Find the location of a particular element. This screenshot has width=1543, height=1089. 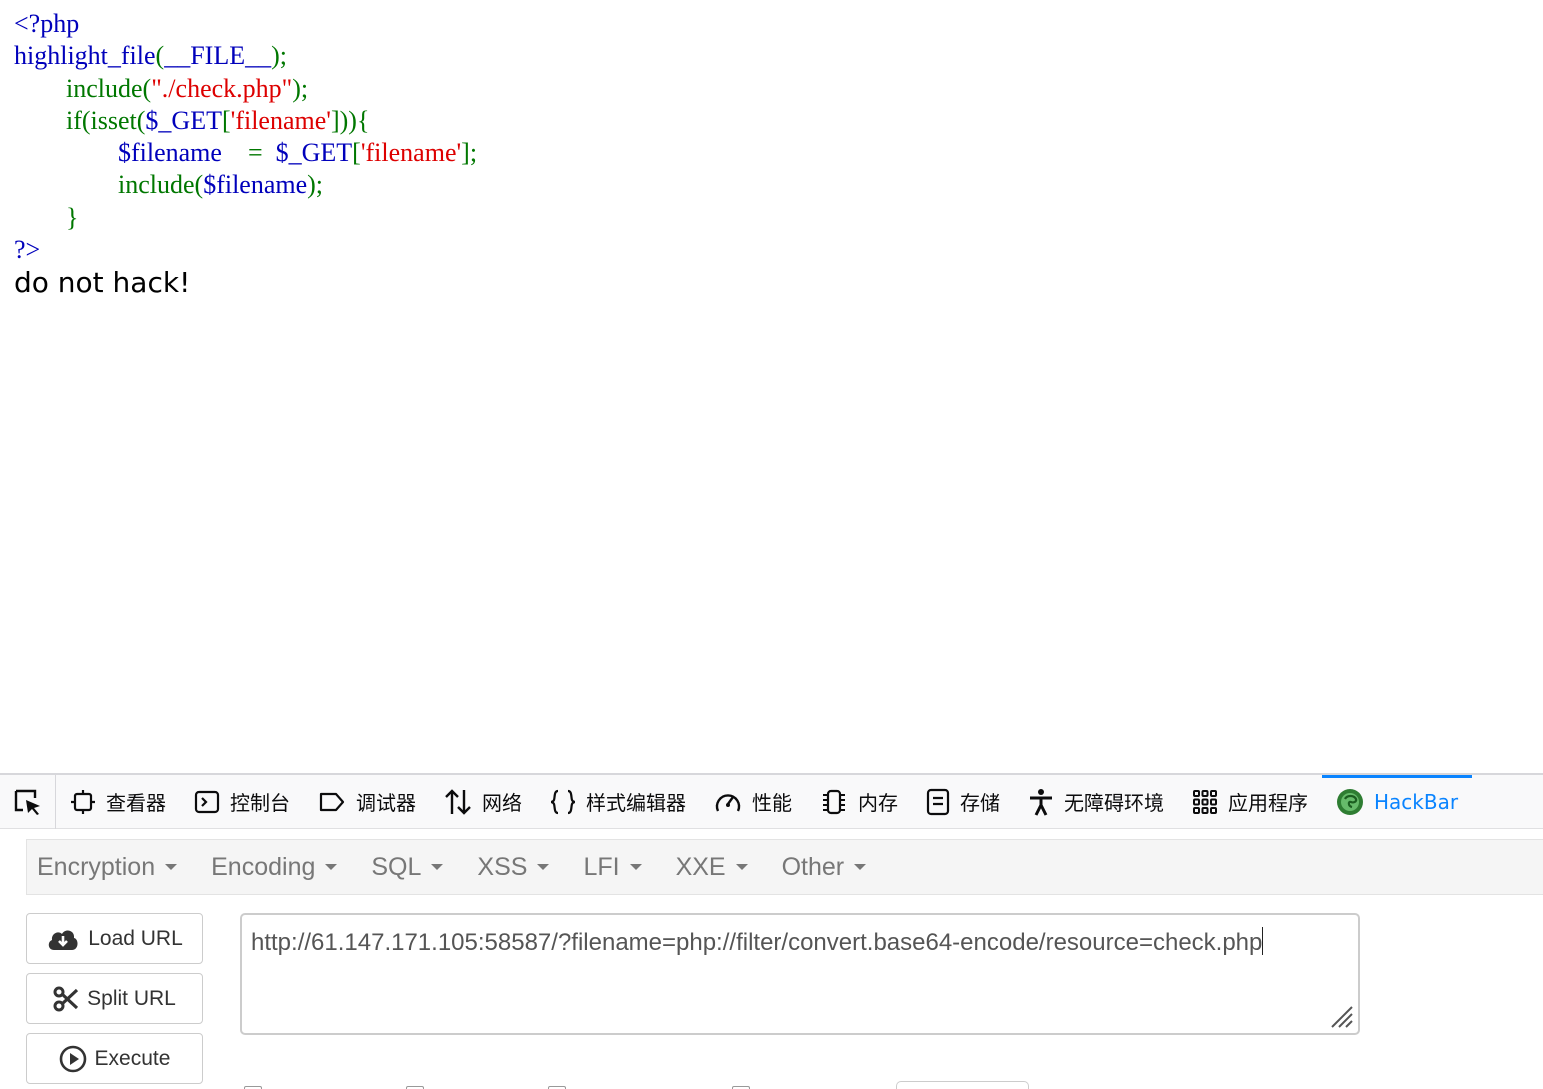

tab-accessibility: 无障碍环境 is located at coordinates (1096, 802).